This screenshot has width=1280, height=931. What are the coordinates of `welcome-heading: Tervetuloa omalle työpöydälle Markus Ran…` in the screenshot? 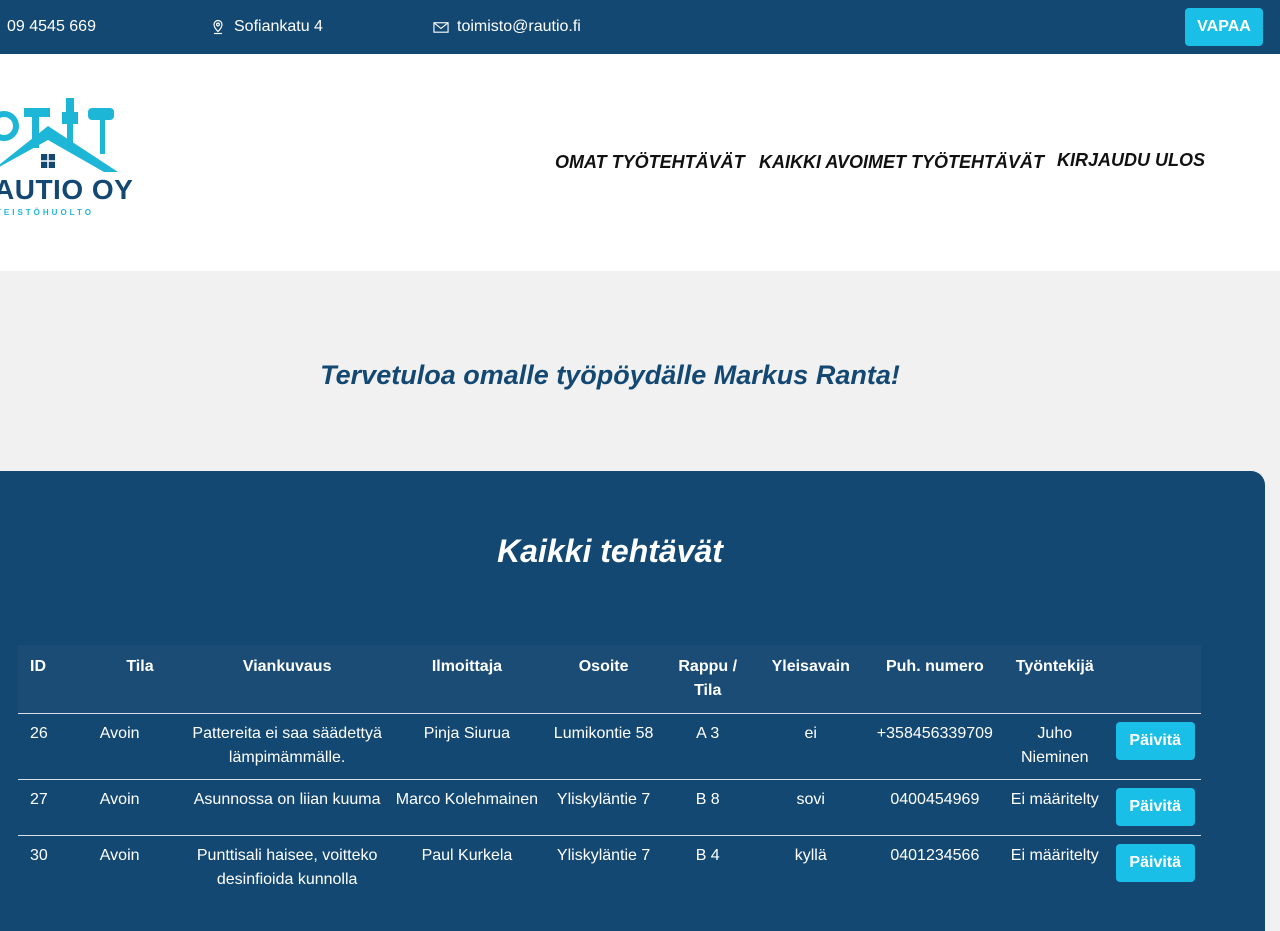 It's located at (610, 375).